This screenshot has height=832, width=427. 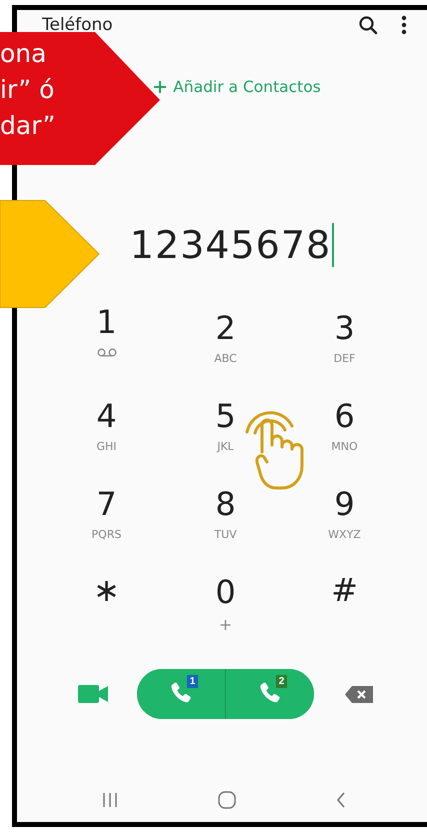 I want to click on sim-badge: 1, so click(x=192, y=681).